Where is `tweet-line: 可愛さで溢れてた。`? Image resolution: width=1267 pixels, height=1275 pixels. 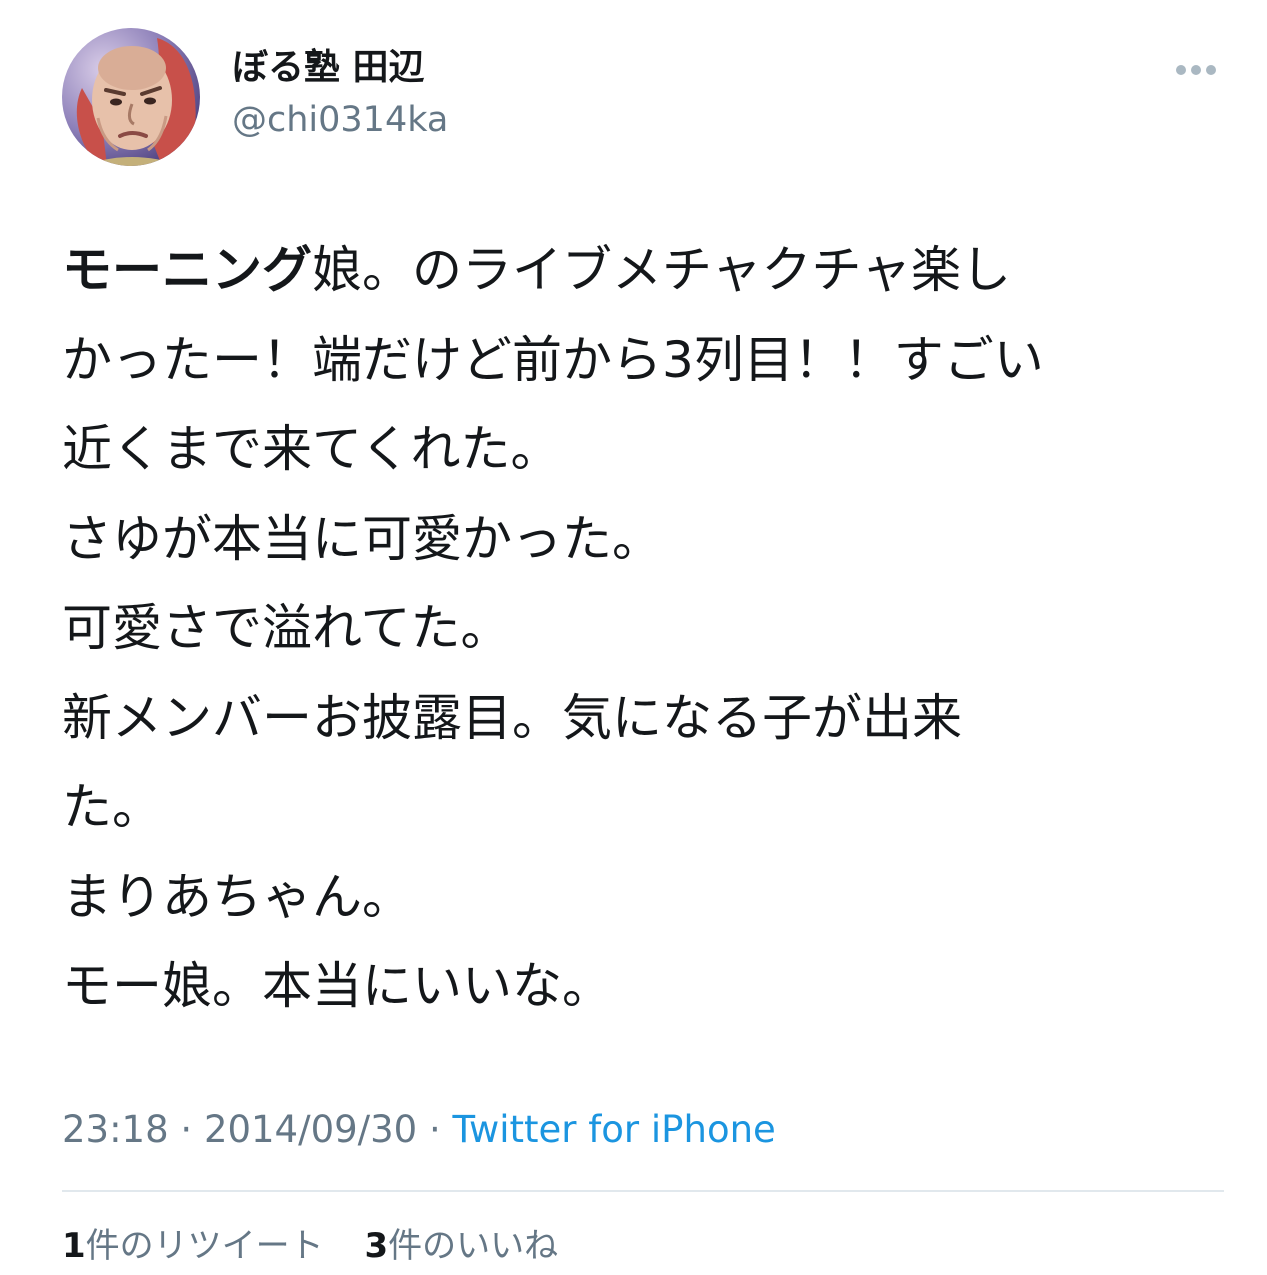 tweet-line: 可愛さで溢れてた。 is located at coordinates (642, 629).